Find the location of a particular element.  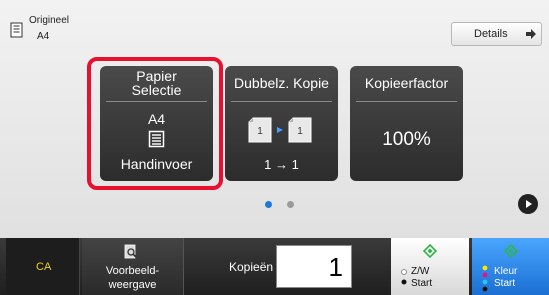

preview-label-line2: weergave is located at coordinates (132, 285).